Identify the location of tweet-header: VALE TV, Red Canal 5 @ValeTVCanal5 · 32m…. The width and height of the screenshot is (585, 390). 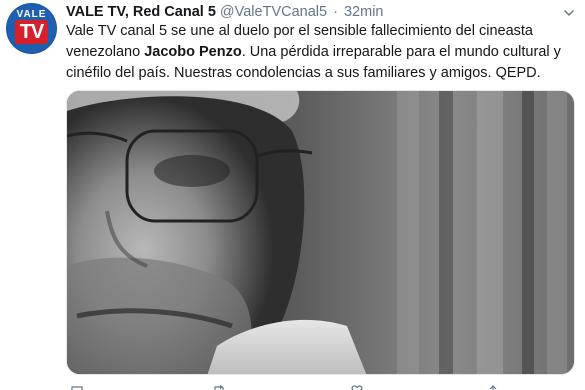
(224, 12).